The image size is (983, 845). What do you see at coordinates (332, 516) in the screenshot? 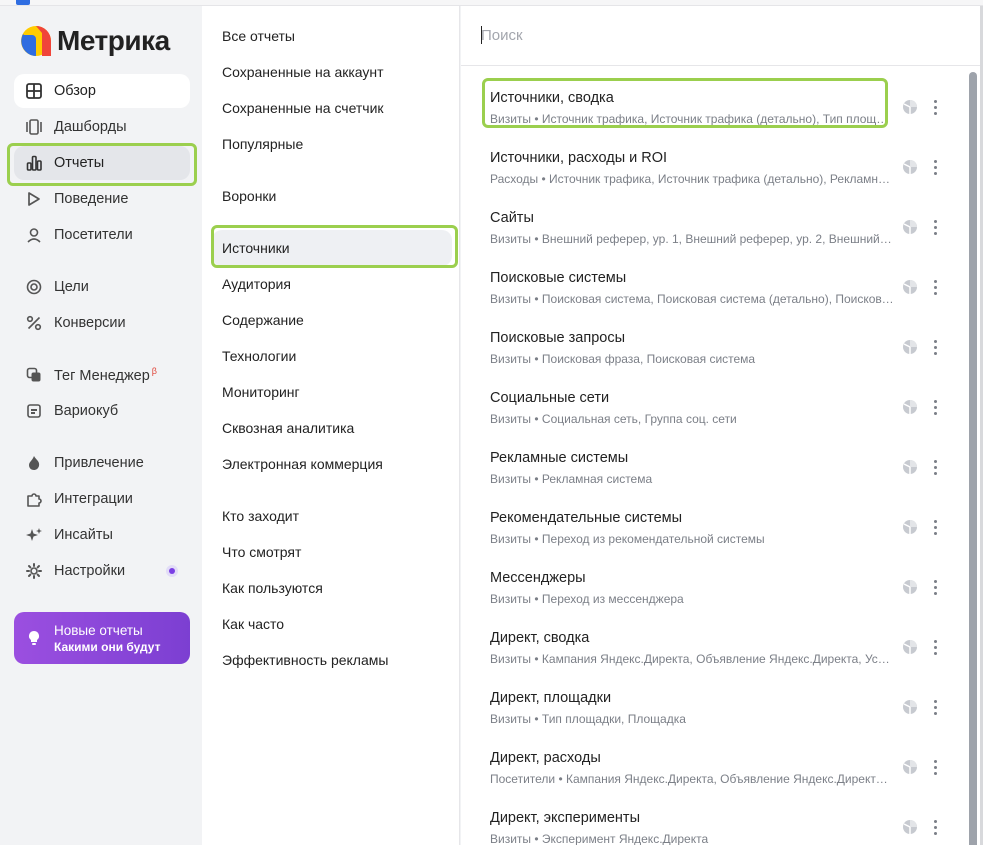
I see `category-who-visits: Кто заходит` at bounding box center [332, 516].